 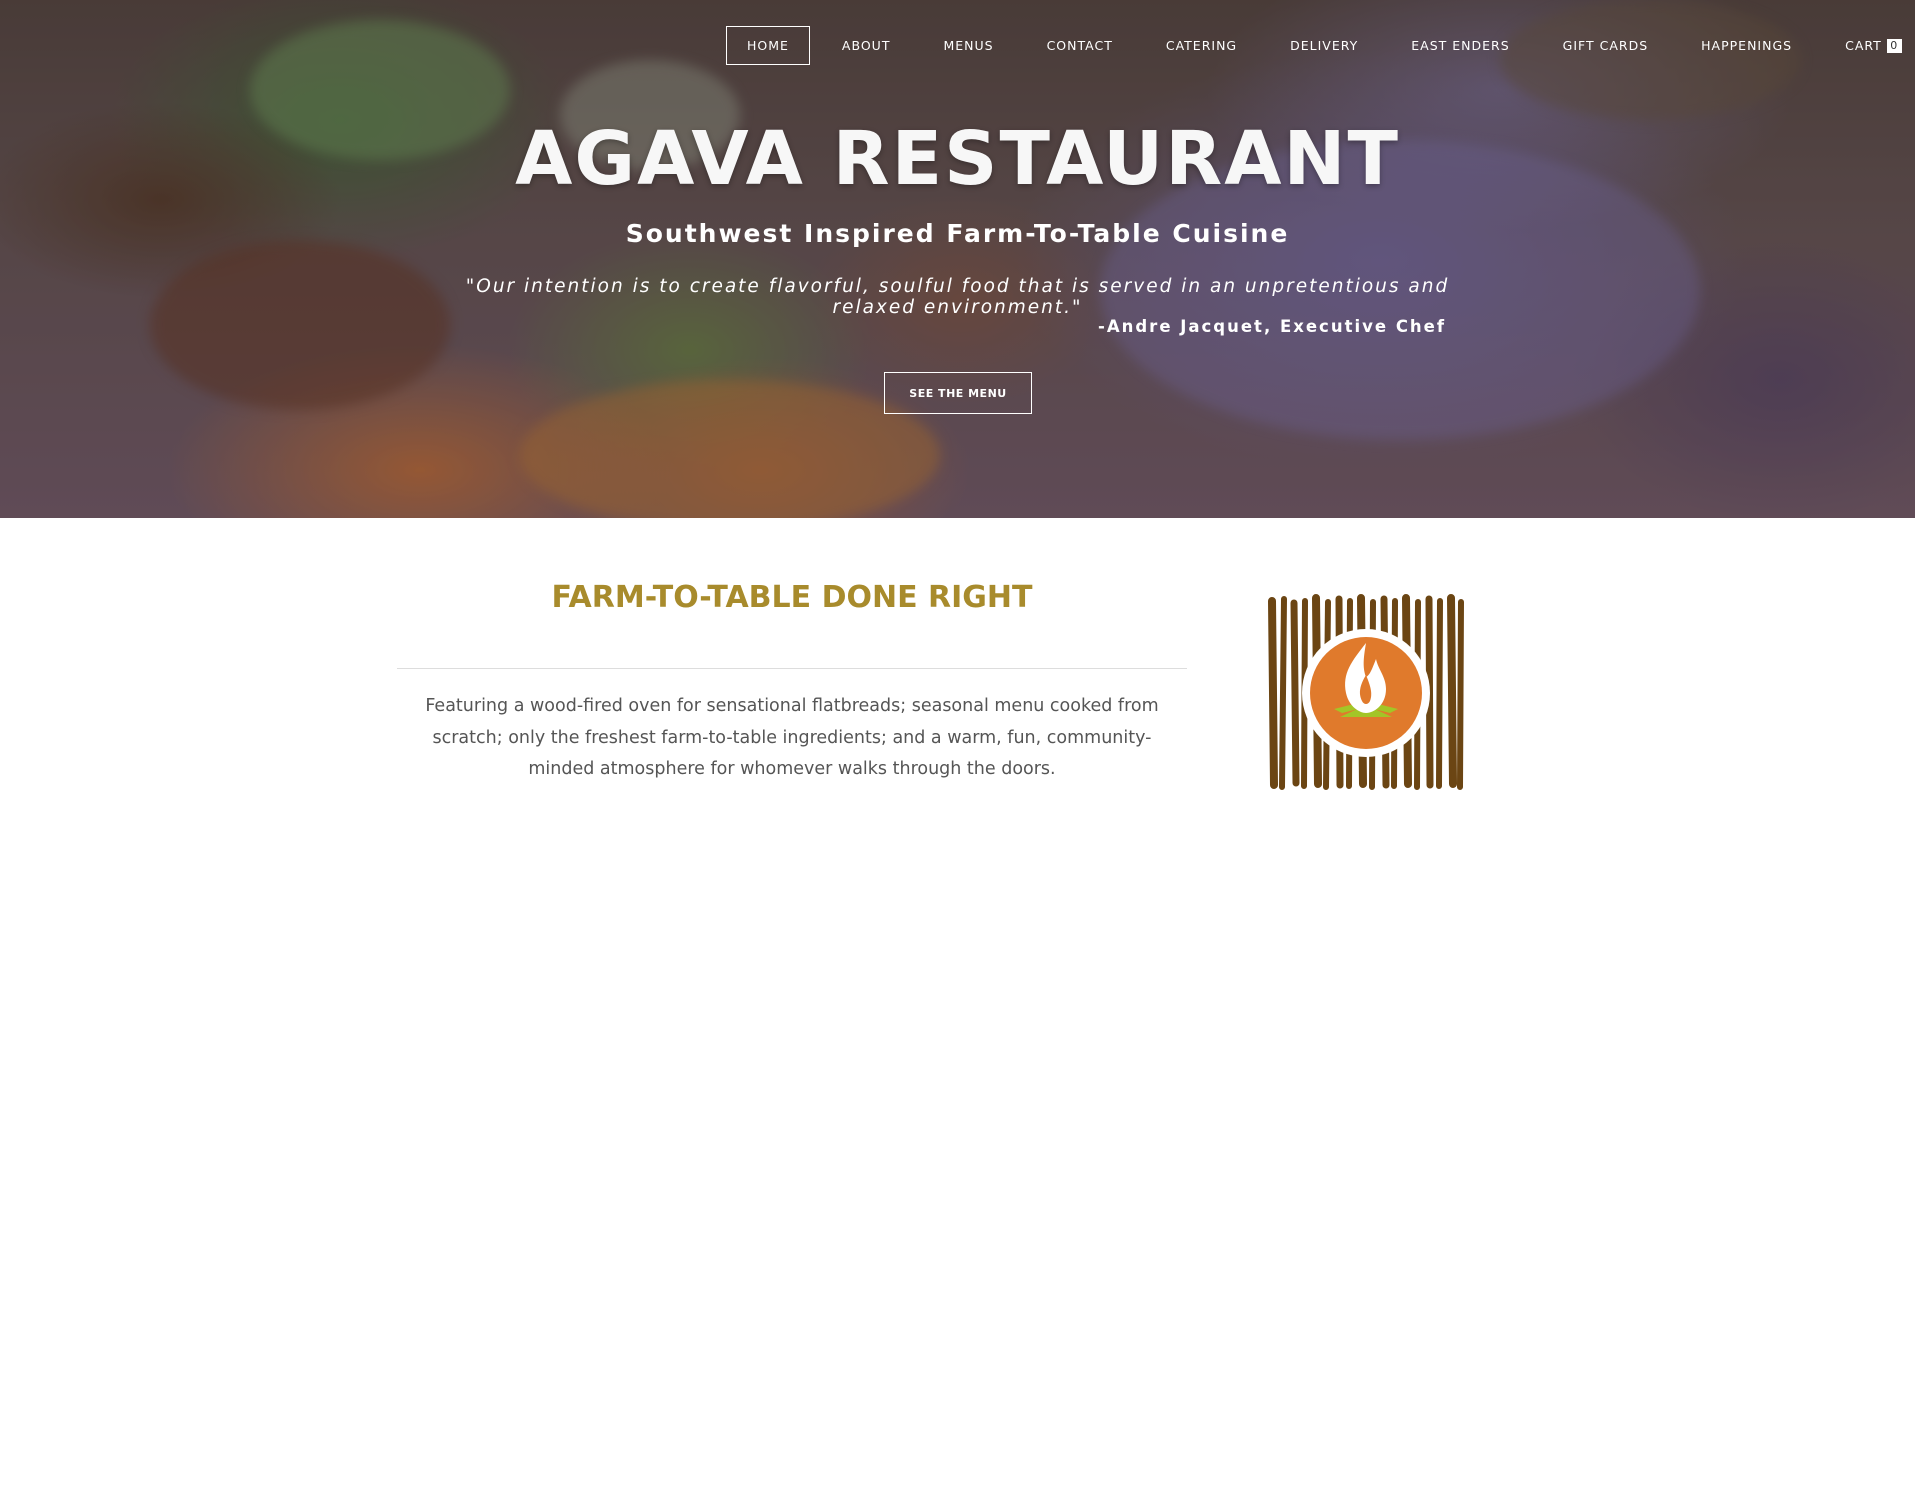 I want to click on nav-east-enders: EAST ENDERS, so click(x=1460, y=45).